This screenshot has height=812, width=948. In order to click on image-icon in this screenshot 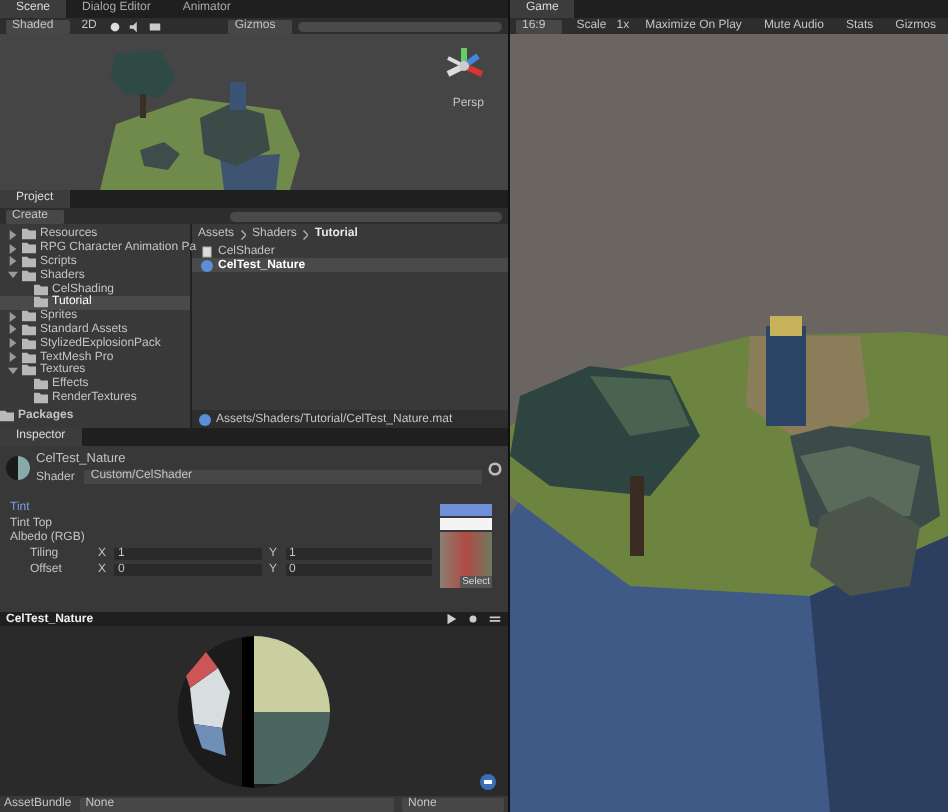, I will do `click(155, 26)`.